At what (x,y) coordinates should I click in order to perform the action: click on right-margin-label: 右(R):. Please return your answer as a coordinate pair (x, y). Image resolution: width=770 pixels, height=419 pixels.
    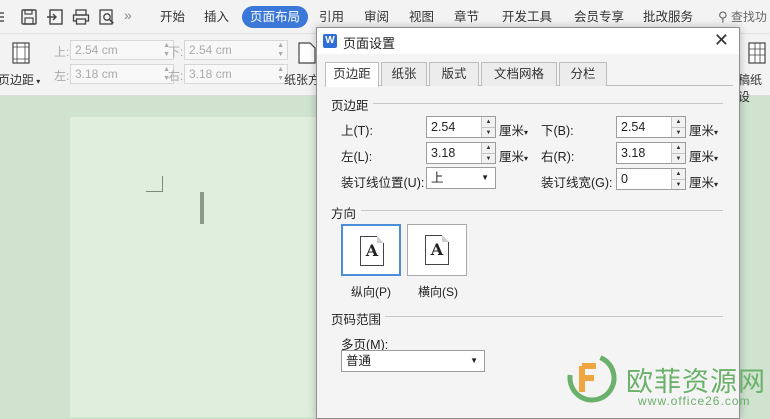
    Looking at the image, I should click on (558, 157).